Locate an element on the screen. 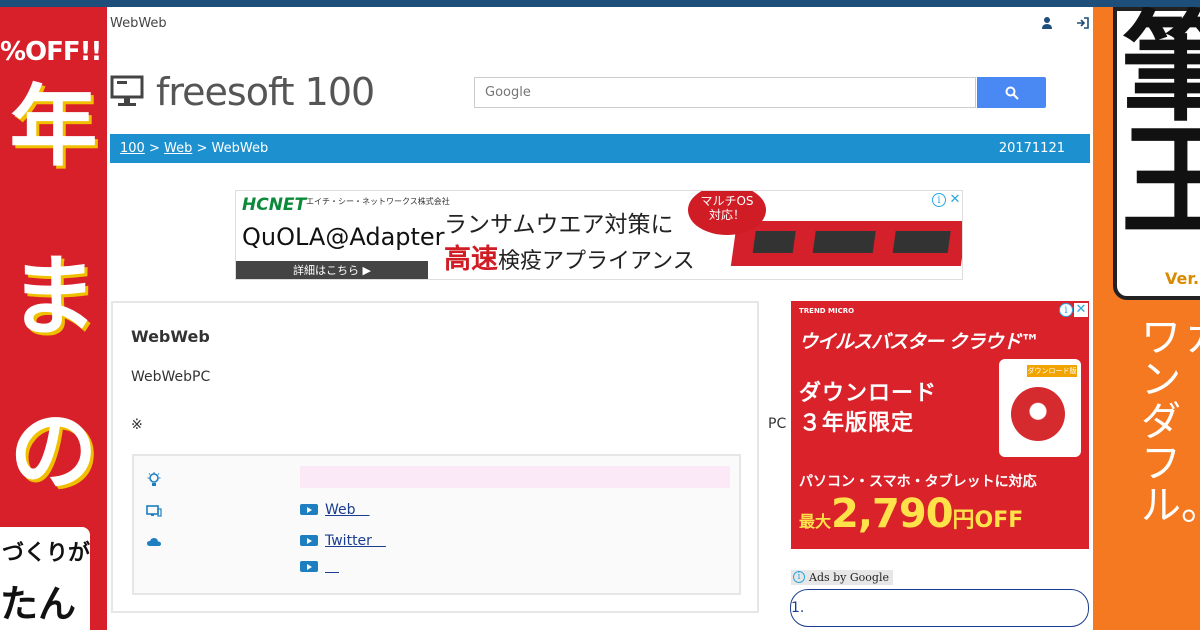  left-ad-kanji-3: の is located at coordinates (53, 451).